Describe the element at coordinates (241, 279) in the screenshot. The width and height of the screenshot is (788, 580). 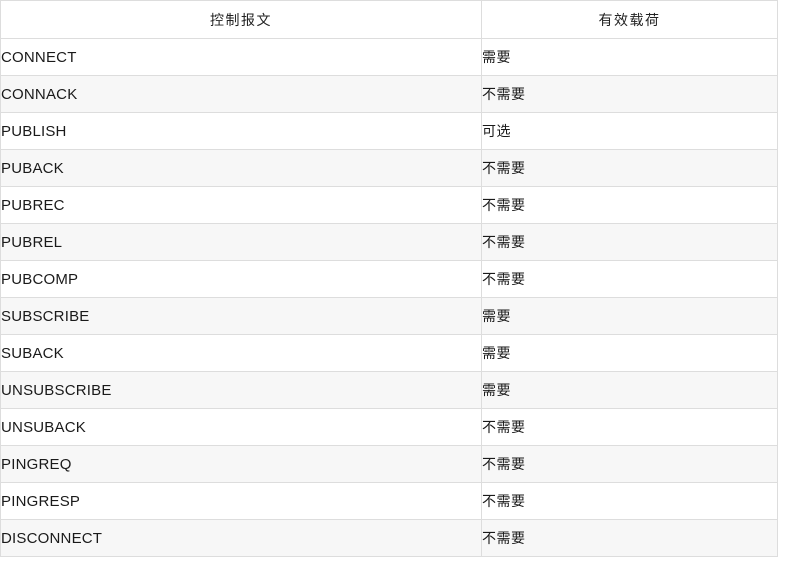
I see `cell-control-message: PUBCOMP` at that location.